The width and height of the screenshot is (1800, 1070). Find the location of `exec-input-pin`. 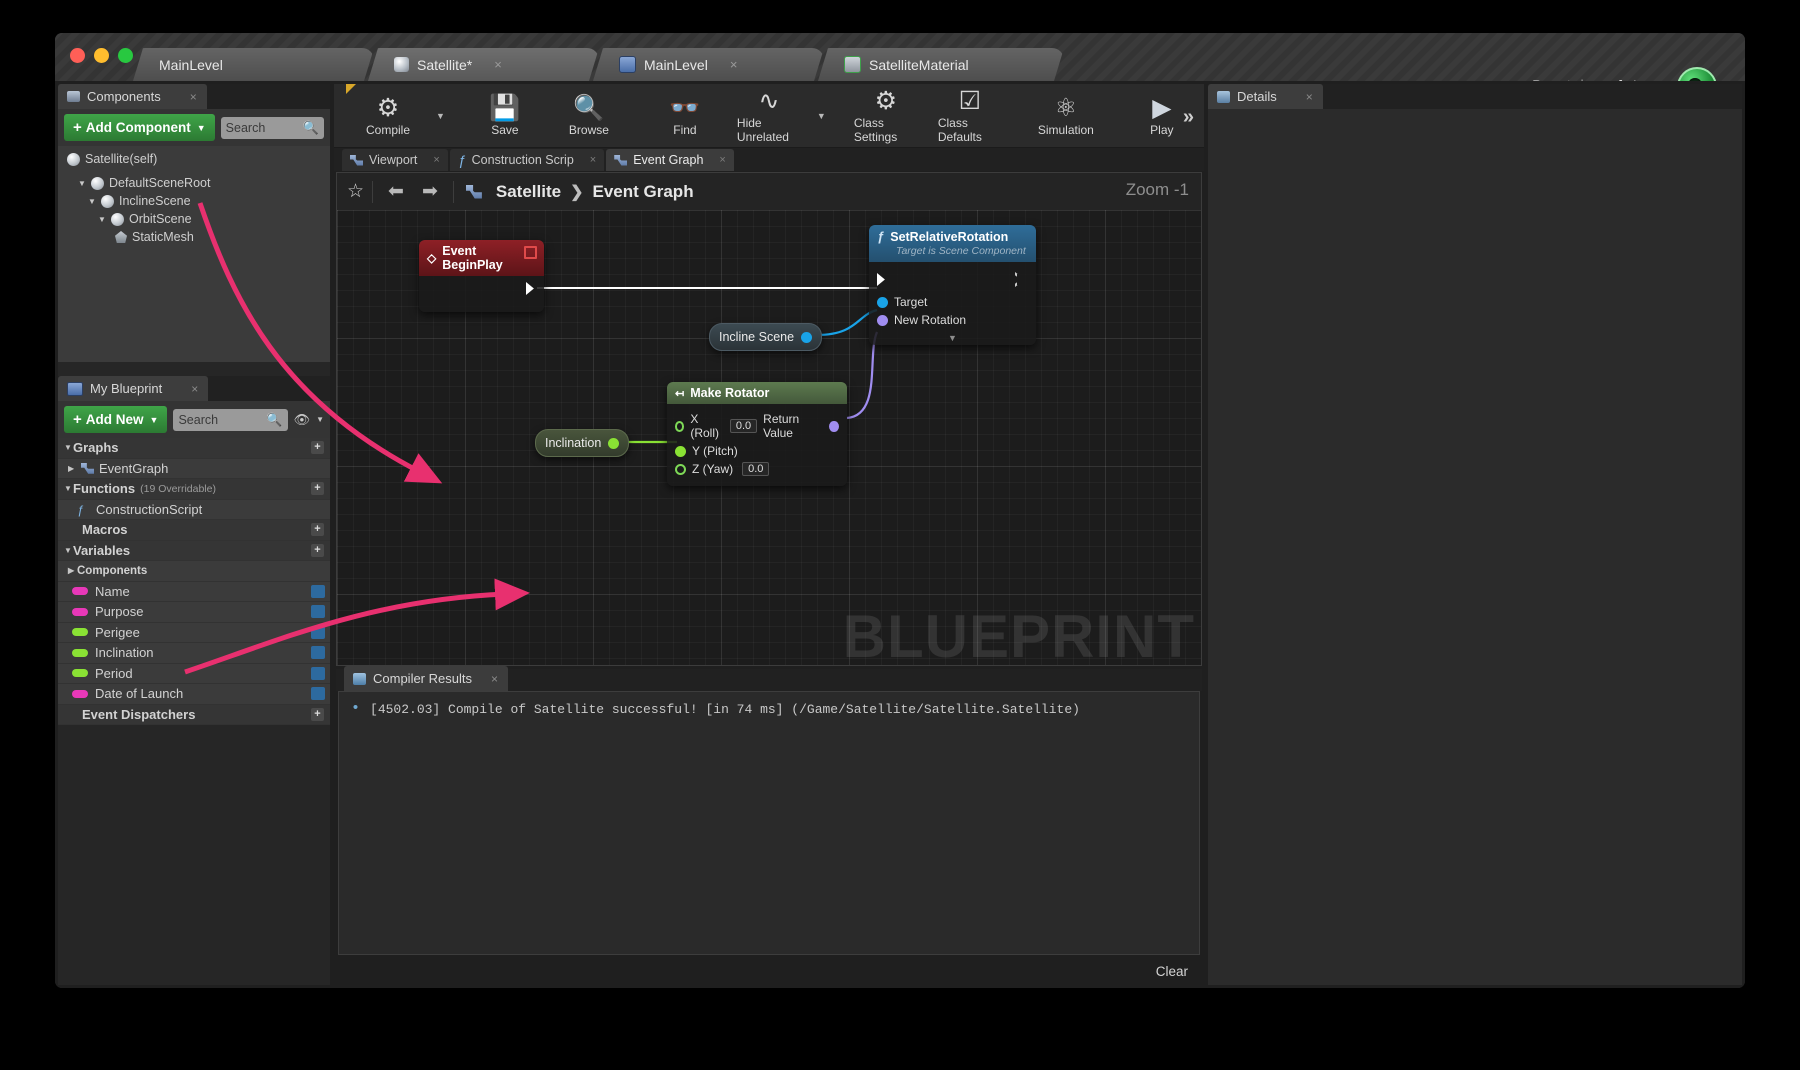

exec-input-pin is located at coordinates (881, 279).